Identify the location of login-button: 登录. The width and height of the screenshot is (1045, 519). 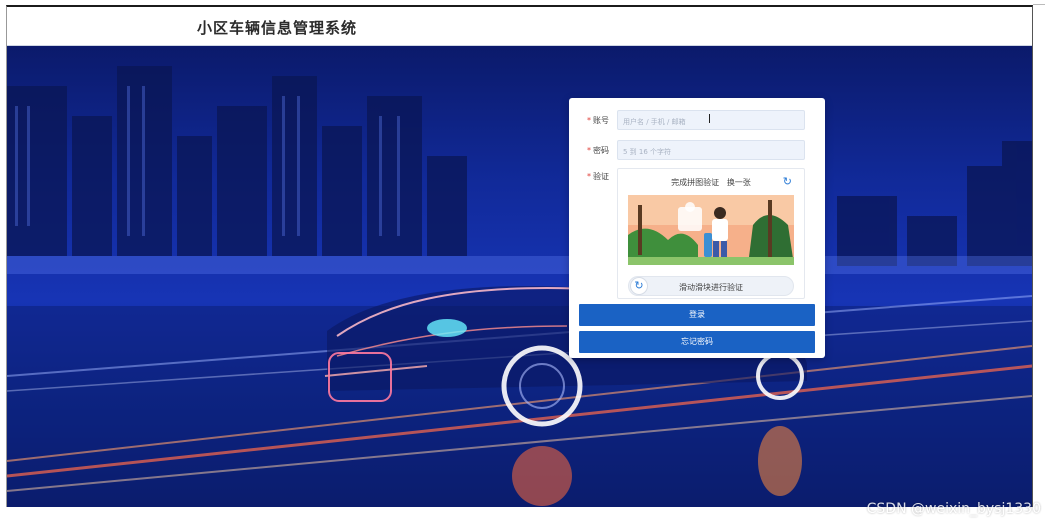
(697, 315).